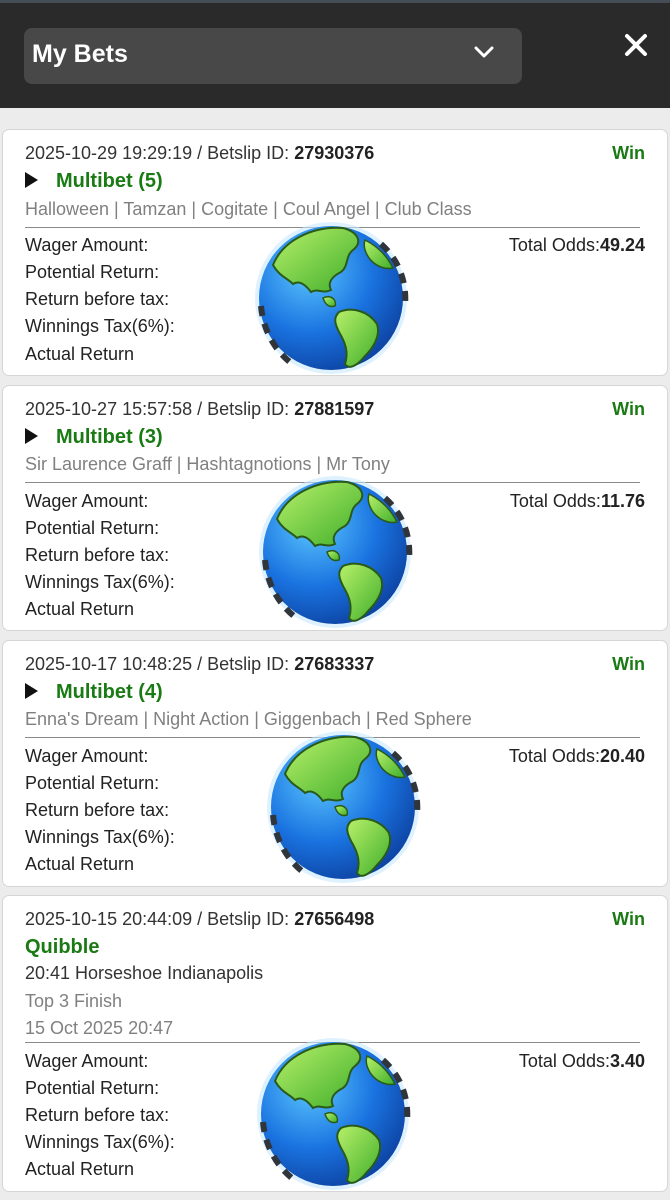 This screenshot has height=1200, width=670. I want to click on total-odds-value: 20.40, so click(622, 756).